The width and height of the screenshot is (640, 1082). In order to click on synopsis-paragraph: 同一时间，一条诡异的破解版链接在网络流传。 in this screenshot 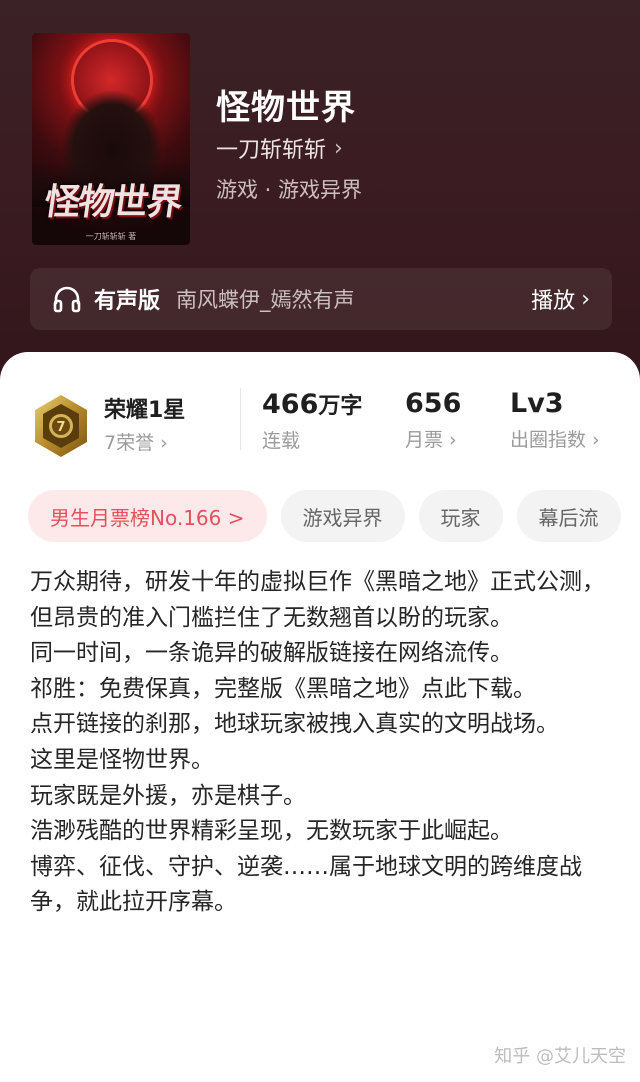, I will do `click(271, 653)`.